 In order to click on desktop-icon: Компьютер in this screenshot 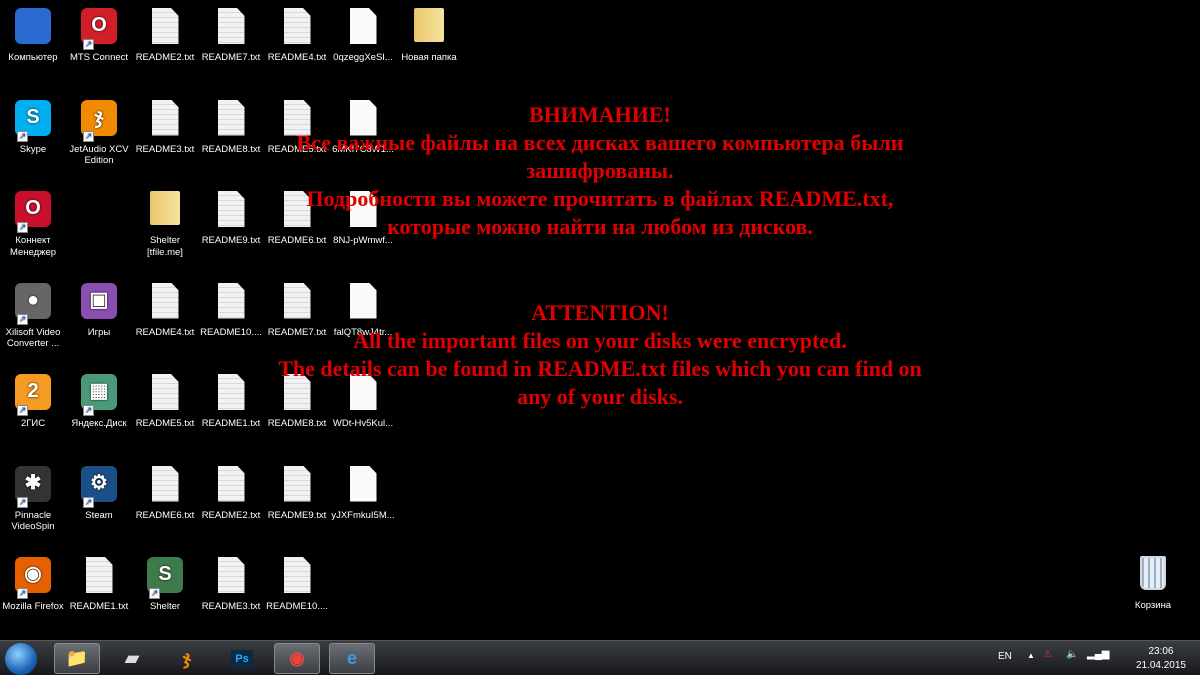, I will do `click(33, 34)`.